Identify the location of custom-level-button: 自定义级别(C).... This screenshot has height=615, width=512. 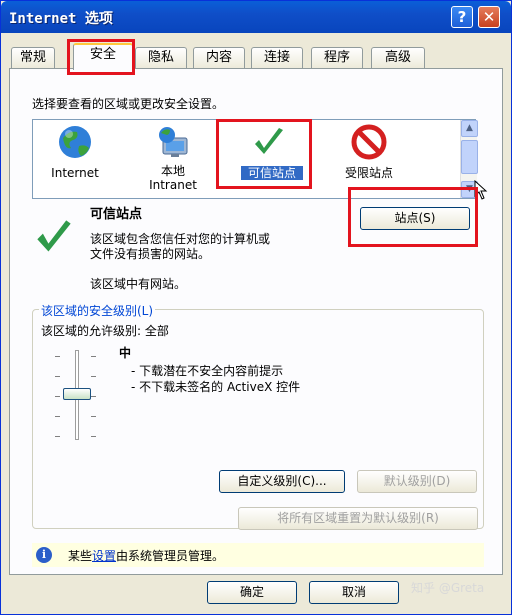
(282, 481).